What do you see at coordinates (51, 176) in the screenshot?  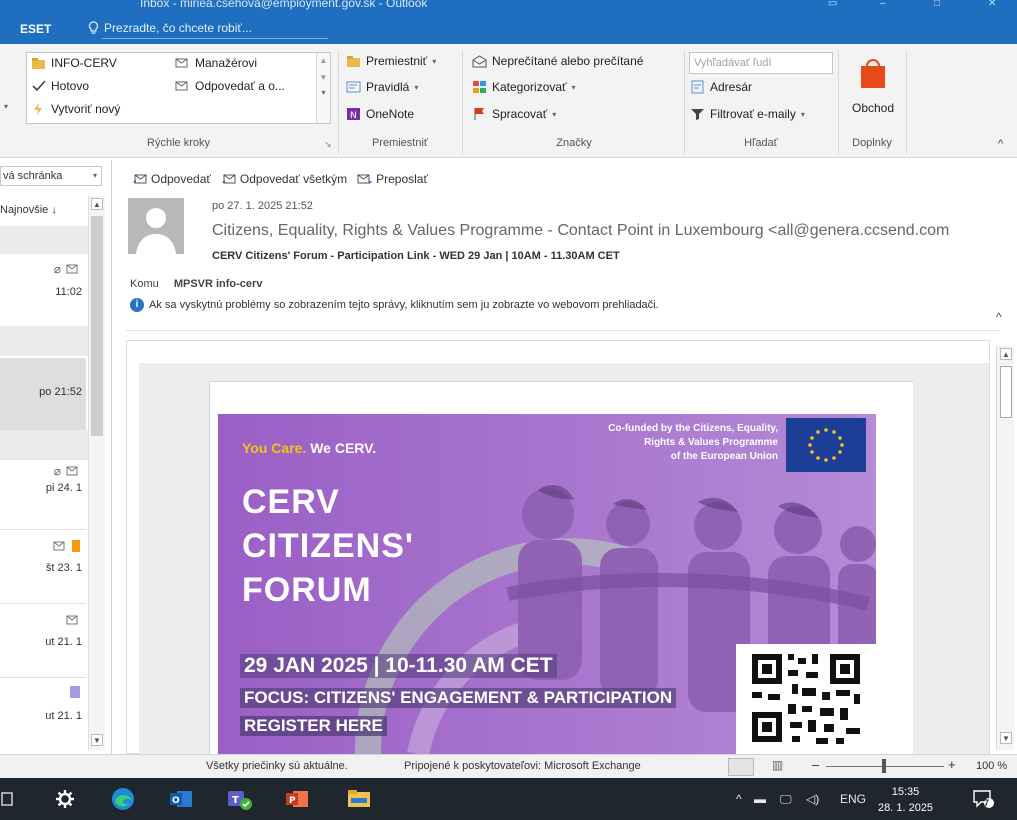 I see `mailbox-filter-dropdown: vá schránka ▾` at bounding box center [51, 176].